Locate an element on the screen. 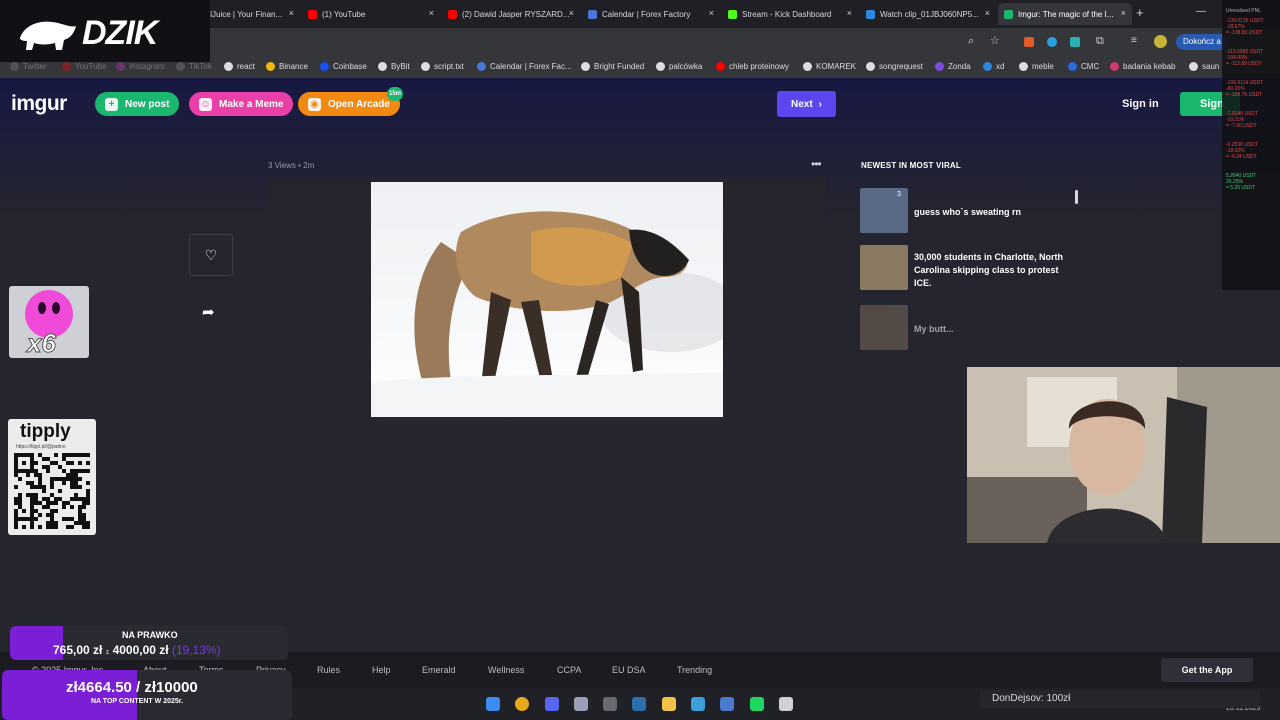  footer-link: Wellness is located at coordinates (506, 670).